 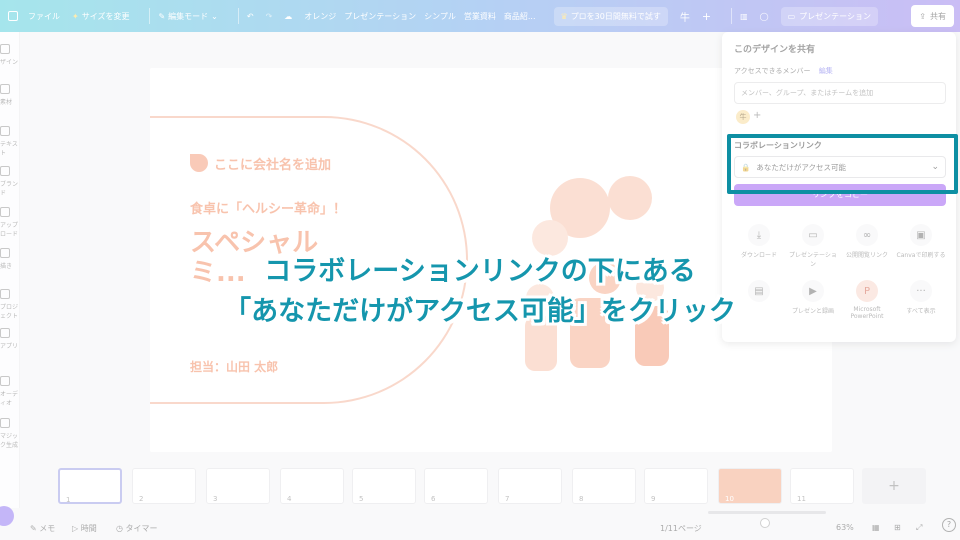 What do you see at coordinates (676, 486) in the screenshot?
I see `page-thumbnail: 9` at bounding box center [676, 486].